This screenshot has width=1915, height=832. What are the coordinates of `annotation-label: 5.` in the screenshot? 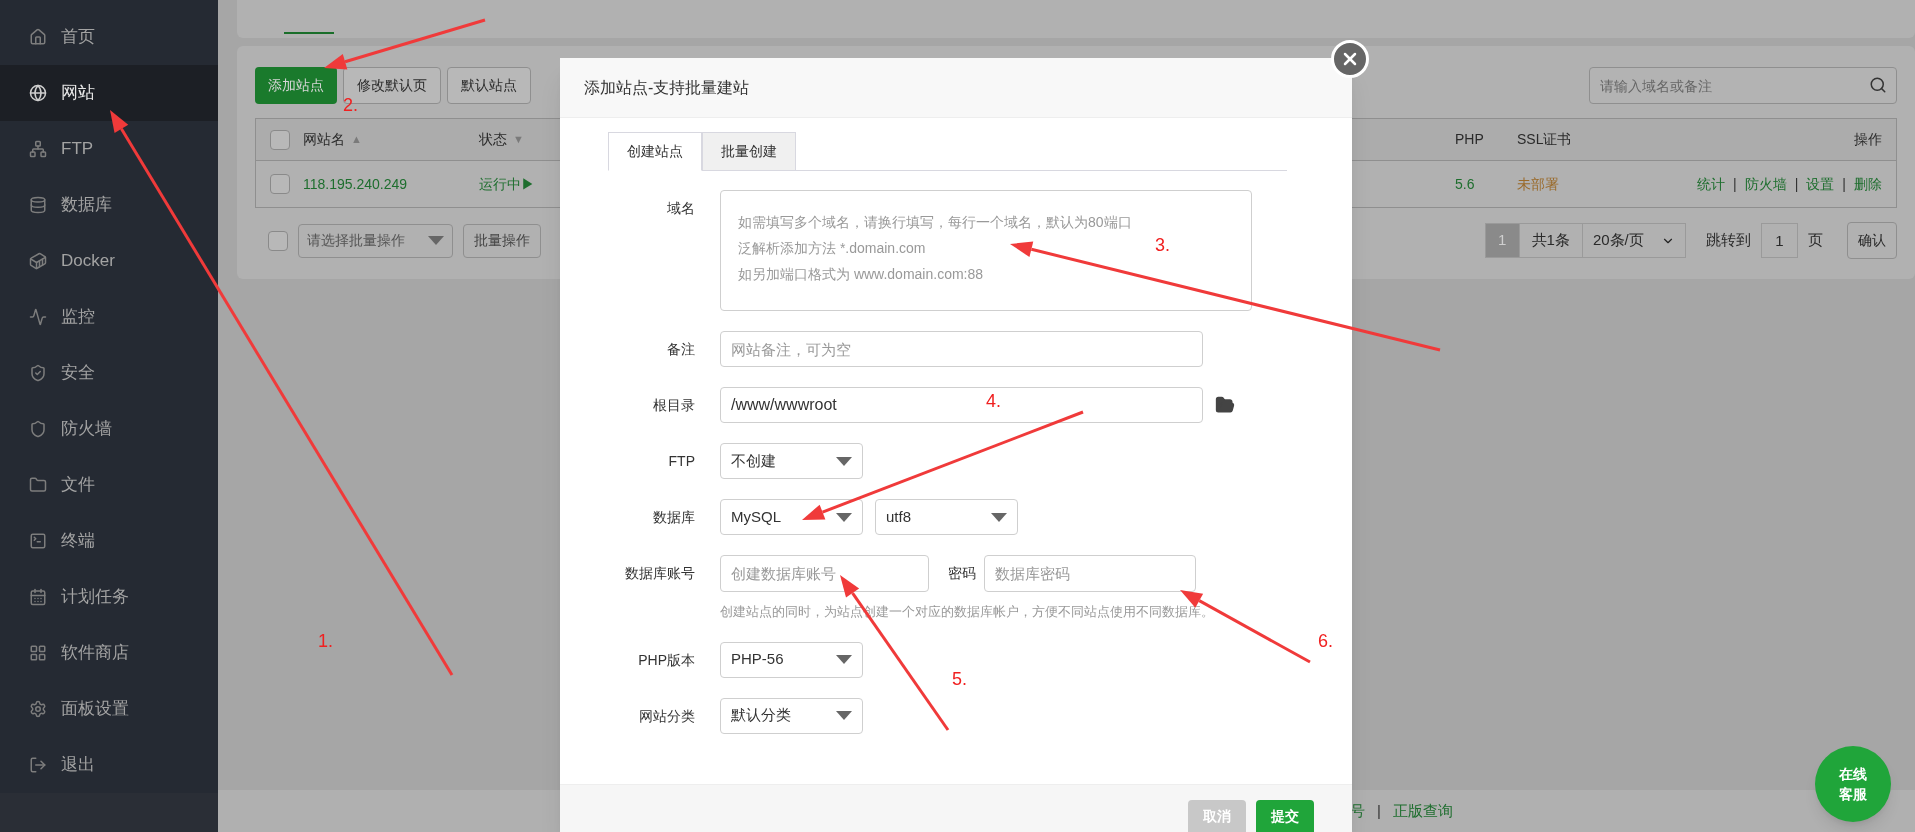 It's located at (959, 679).